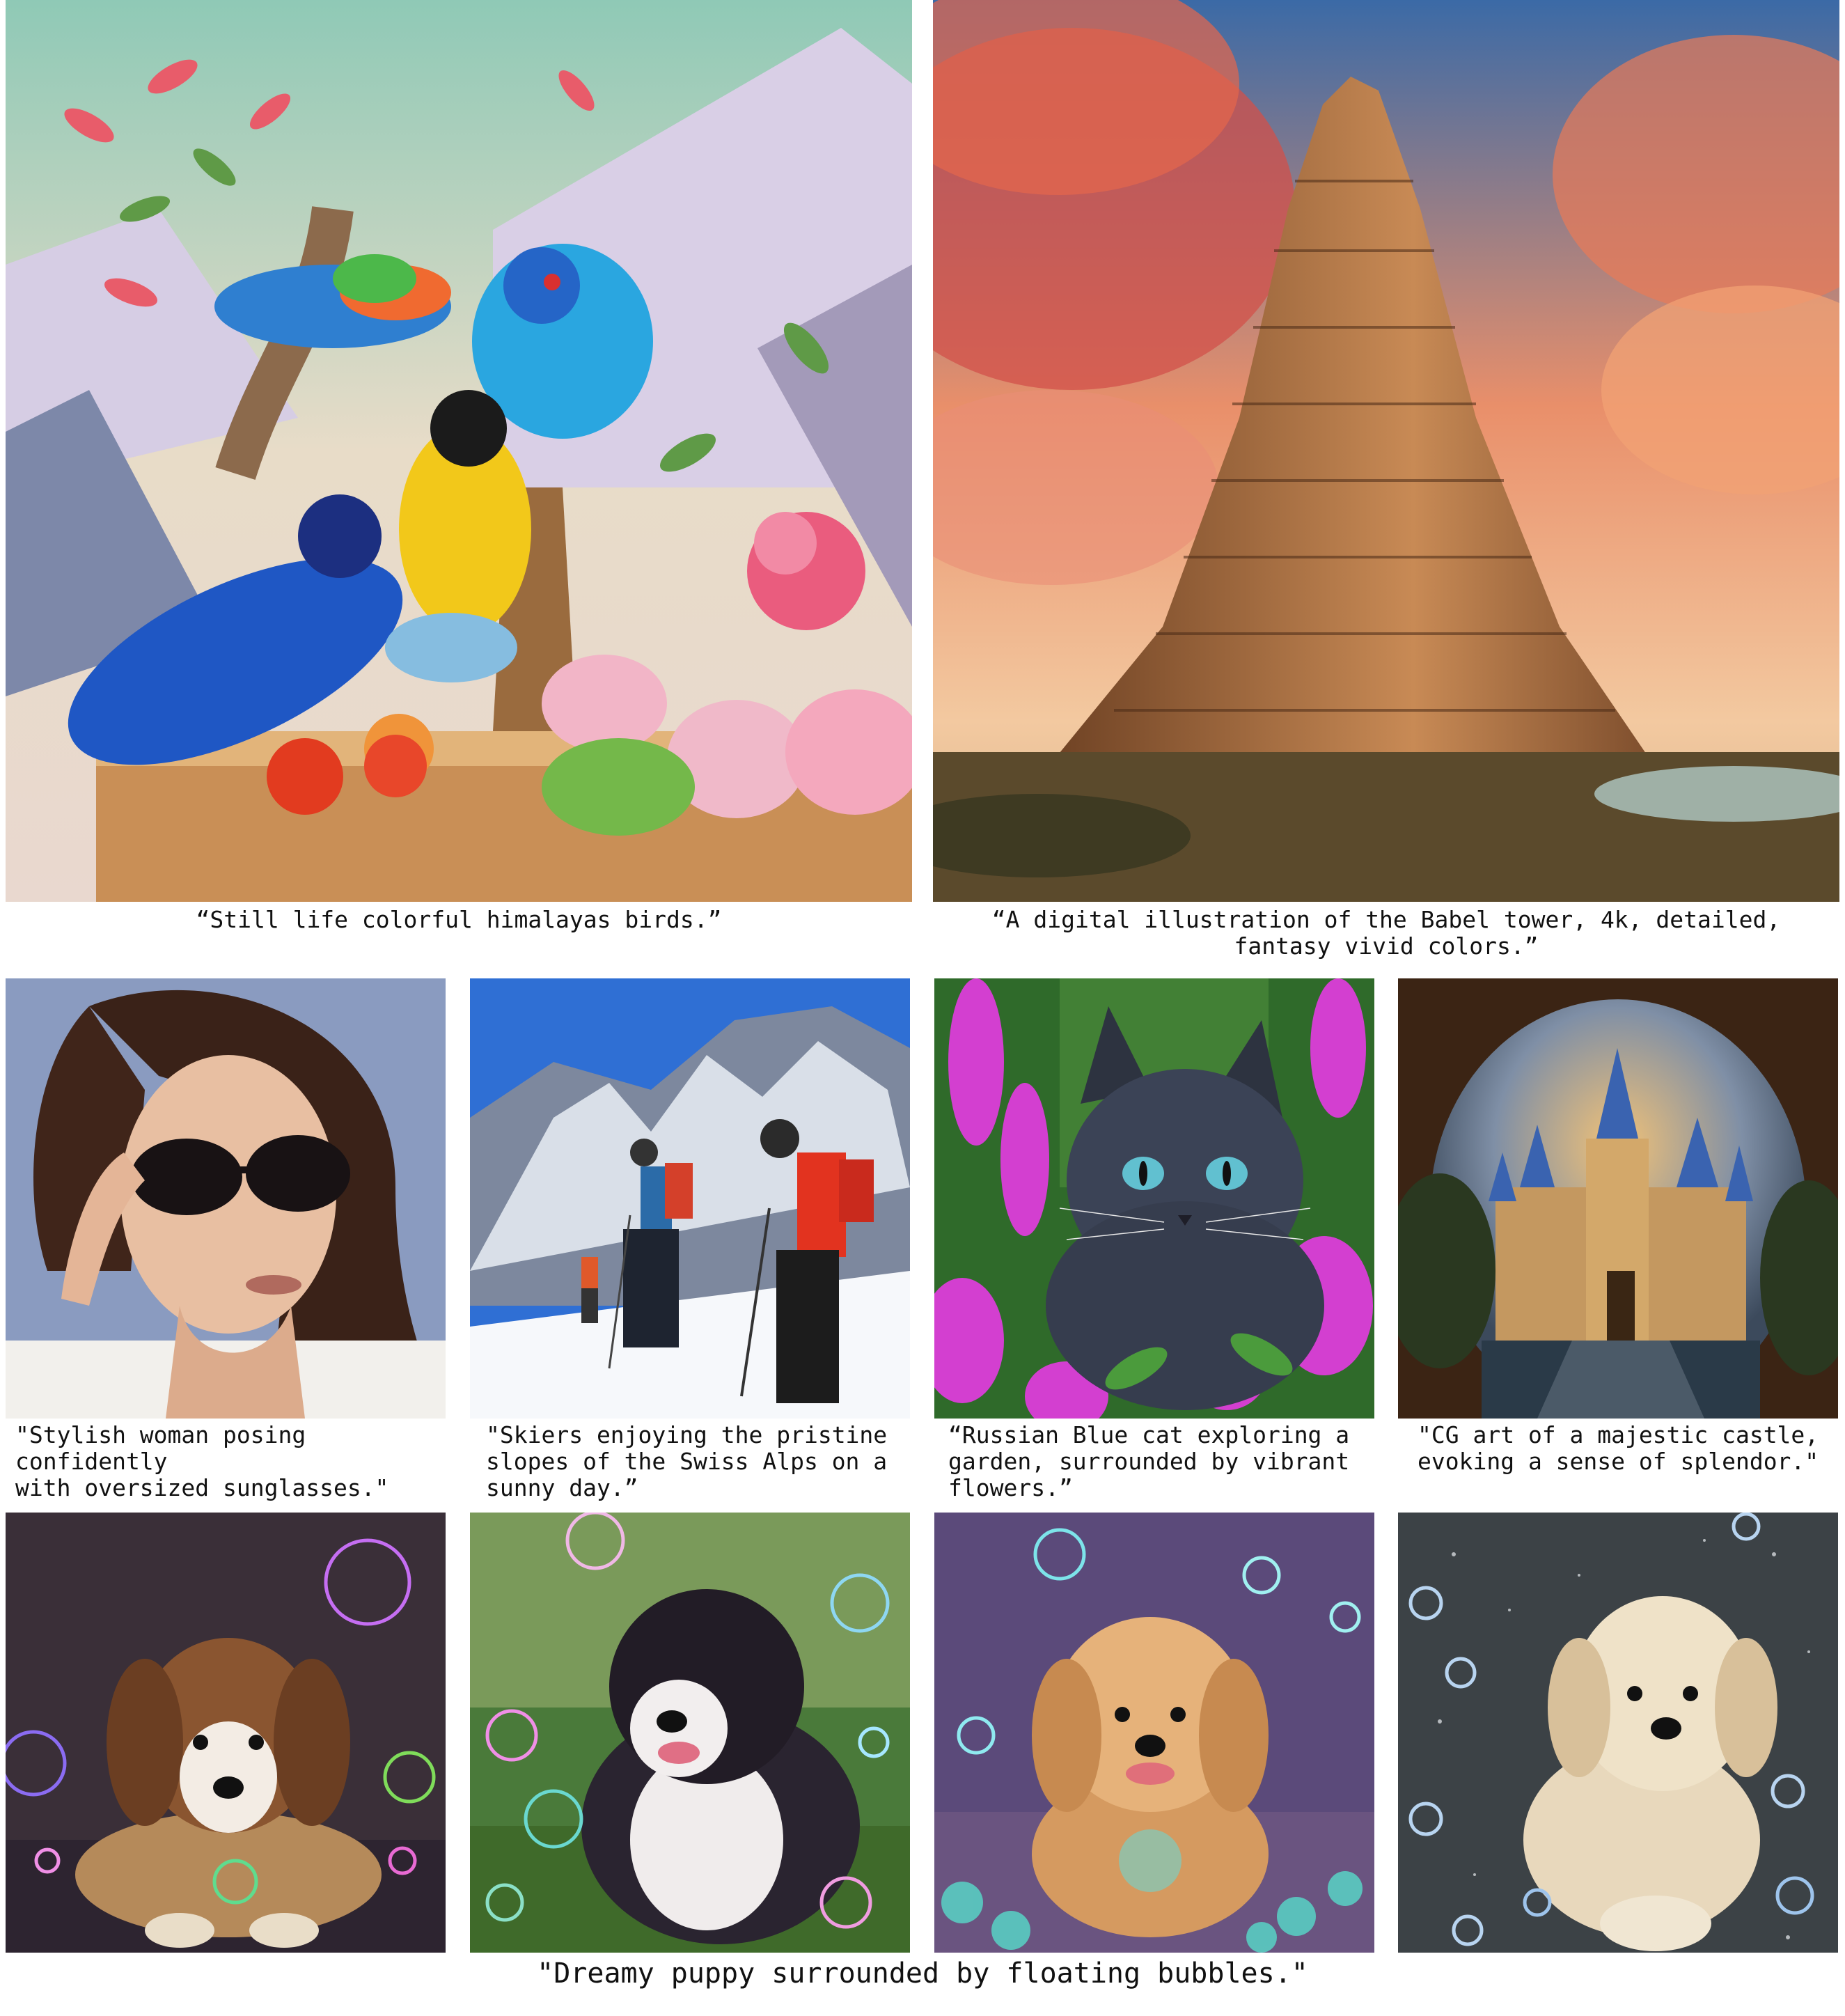 Image resolution: width=1845 pixels, height=2016 pixels. Describe the element at coordinates (690, 1198) in the screenshot. I see `skiers-swiss-alps-image` at that location.